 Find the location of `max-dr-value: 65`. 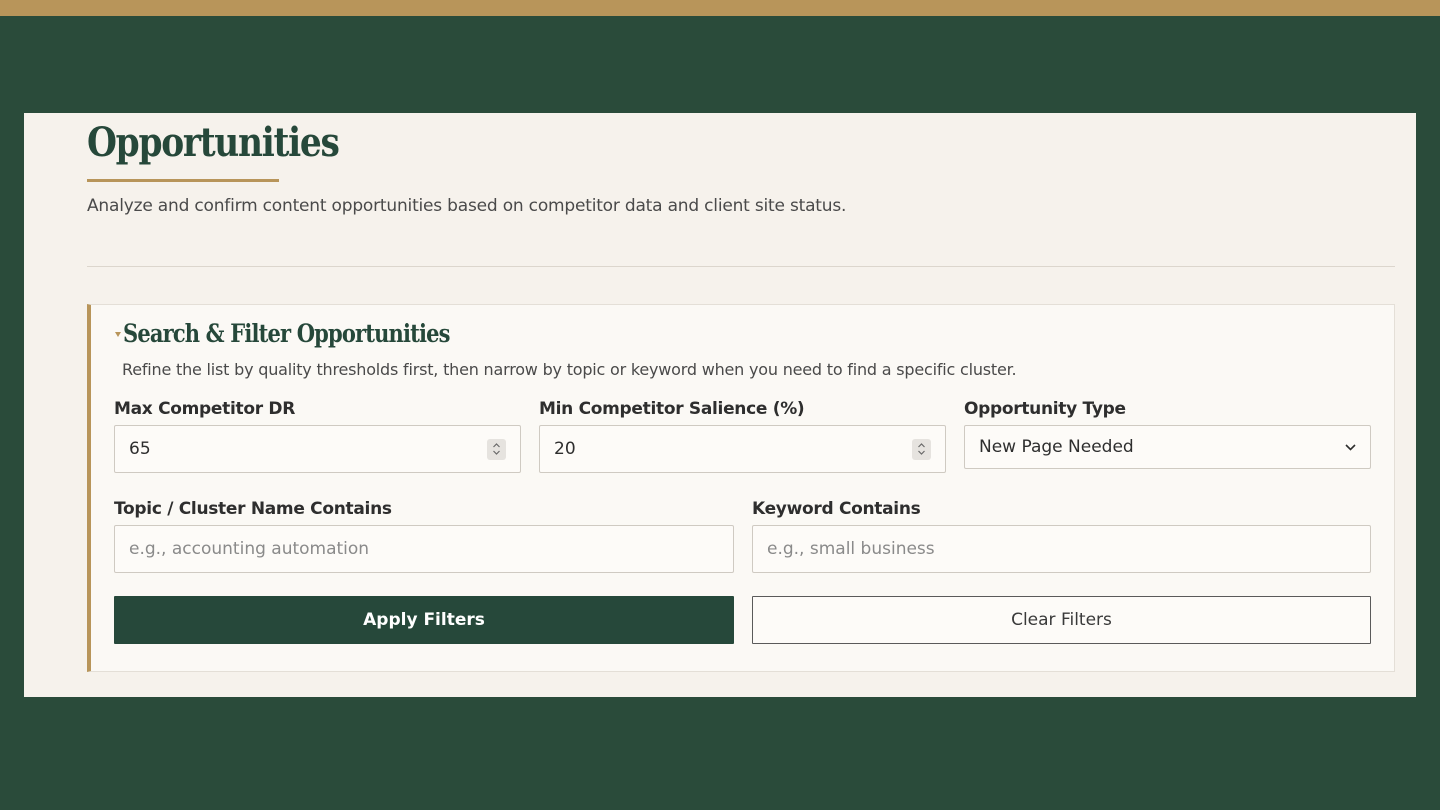

max-dr-value: 65 is located at coordinates (140, 449).